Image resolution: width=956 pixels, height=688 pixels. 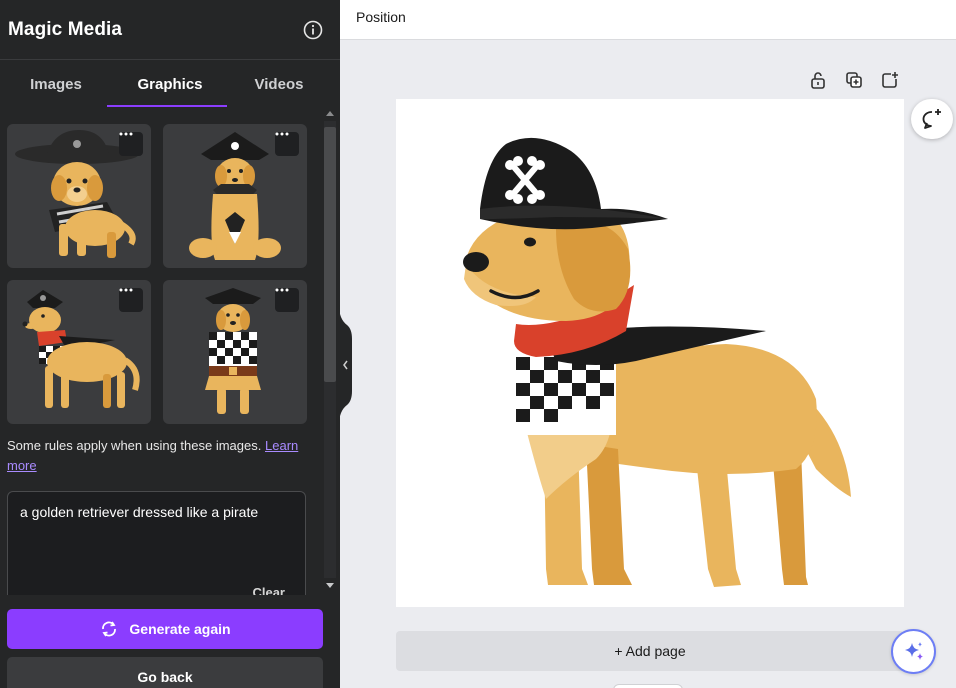 I want to click on generate-again-button: Generate again, so click(x=165, y=629).